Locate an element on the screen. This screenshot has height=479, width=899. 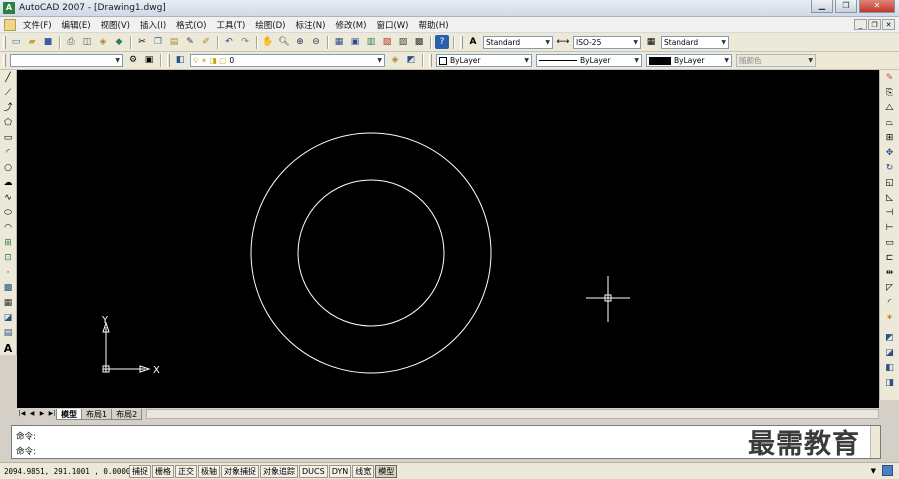
menu-draw: 绘图(D) is located at coordinates (270, 25).